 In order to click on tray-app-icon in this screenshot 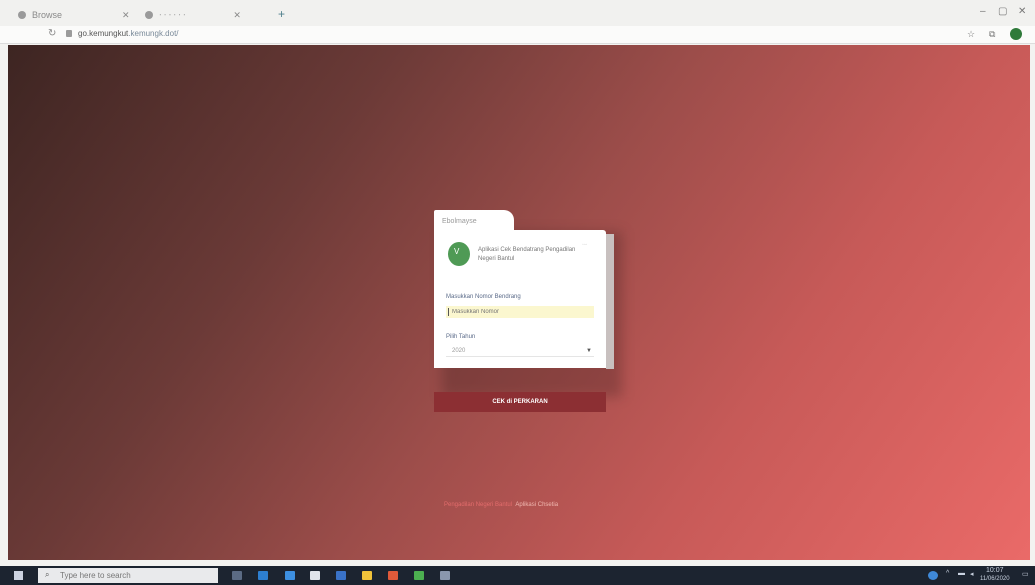, I will do `click(933, 575)`.